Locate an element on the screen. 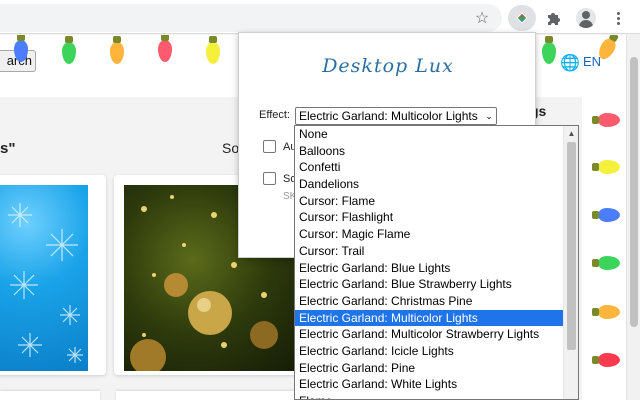  star-icon: ☆ is located at coordinates (482, 18).